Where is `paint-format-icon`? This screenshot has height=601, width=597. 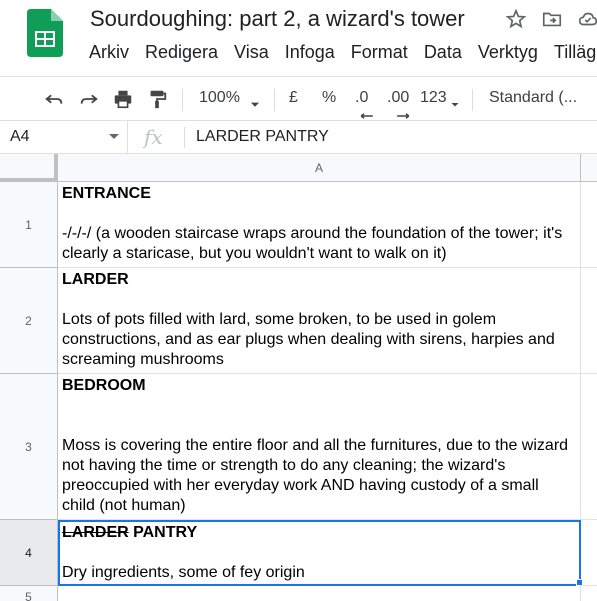
paint-format-icon is located at coordinates (157, 99).